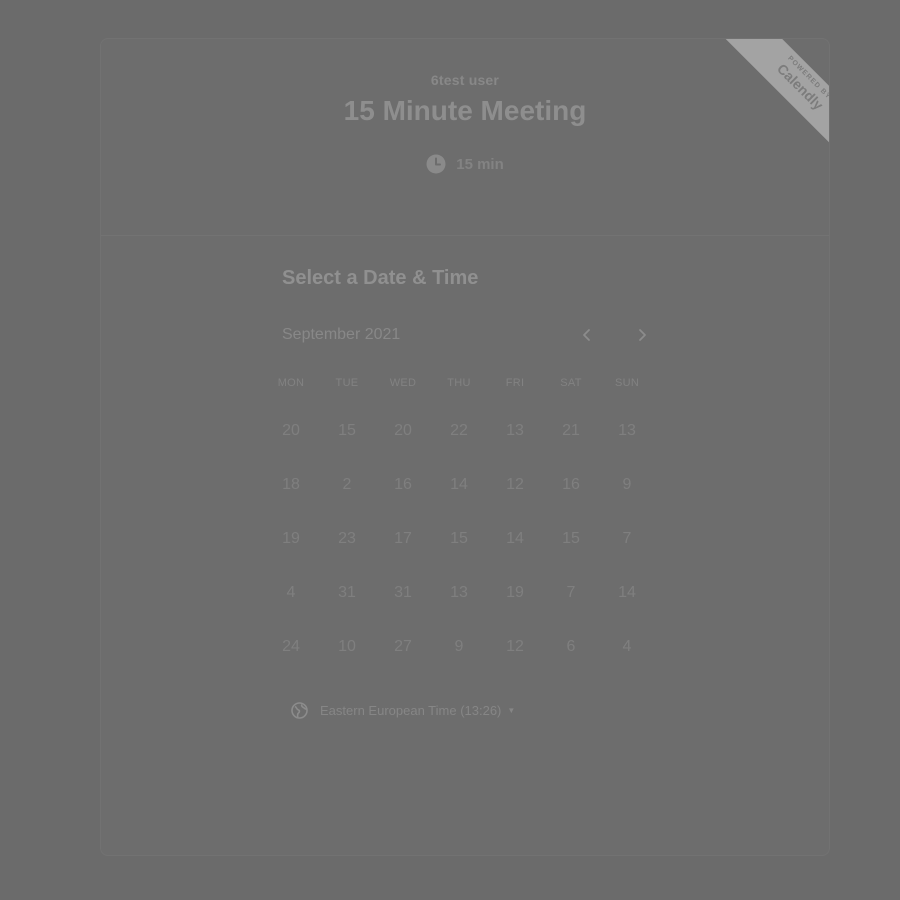 This screenshot has height=900, width=900. Describe the element at coordinates (347, 383) in the screenshot. I see `weekday-tue: TUE` at that location.